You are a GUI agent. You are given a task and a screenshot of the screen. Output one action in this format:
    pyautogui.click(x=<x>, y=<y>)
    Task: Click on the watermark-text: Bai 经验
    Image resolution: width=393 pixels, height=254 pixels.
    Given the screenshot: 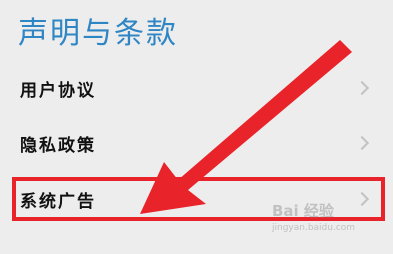 What is the action you would take?
    pyautogui.click(x=303, y=211)
    